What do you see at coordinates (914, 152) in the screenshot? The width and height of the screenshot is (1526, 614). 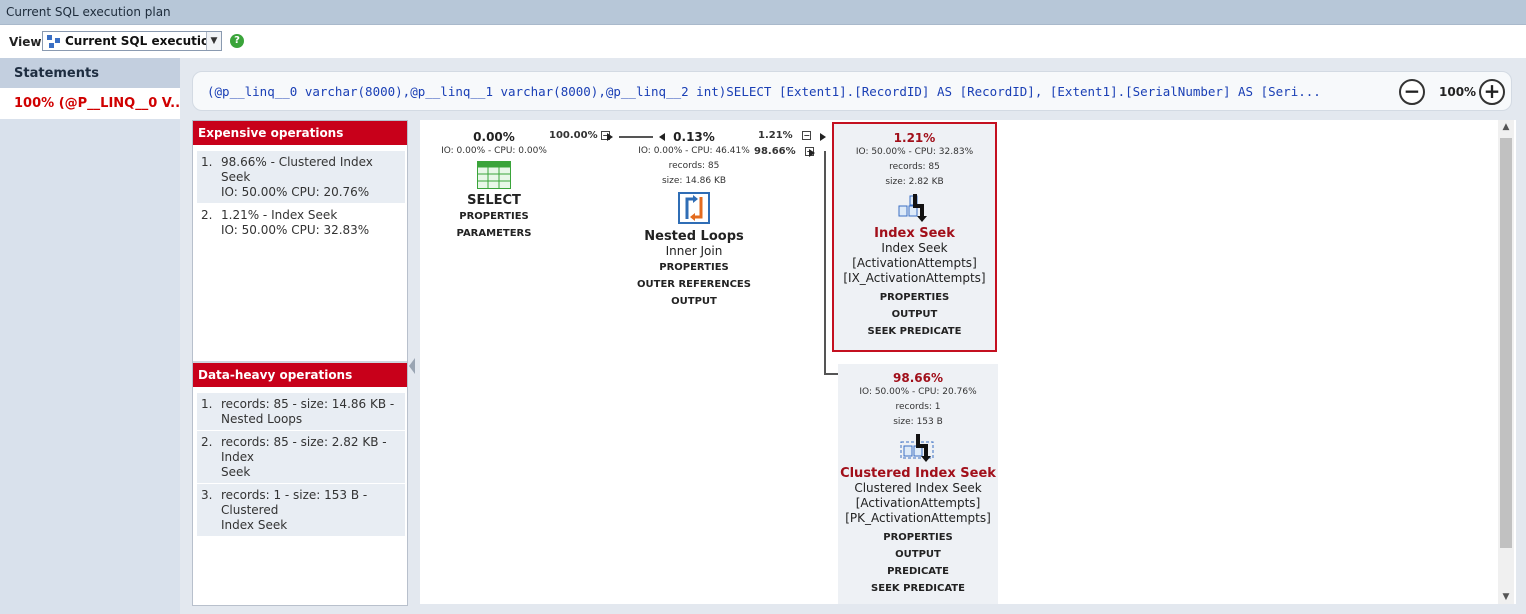 I see `node-io-cpu: IO: 50.00% - CPU: 32.83%` at bounding box center [914, 152].